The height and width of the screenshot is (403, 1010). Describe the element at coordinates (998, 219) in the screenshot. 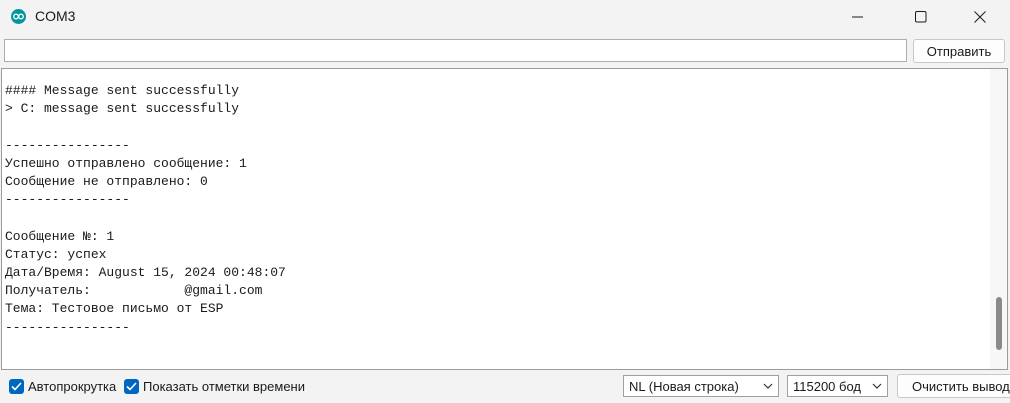

I see `vertical-scrollbar` at that location.